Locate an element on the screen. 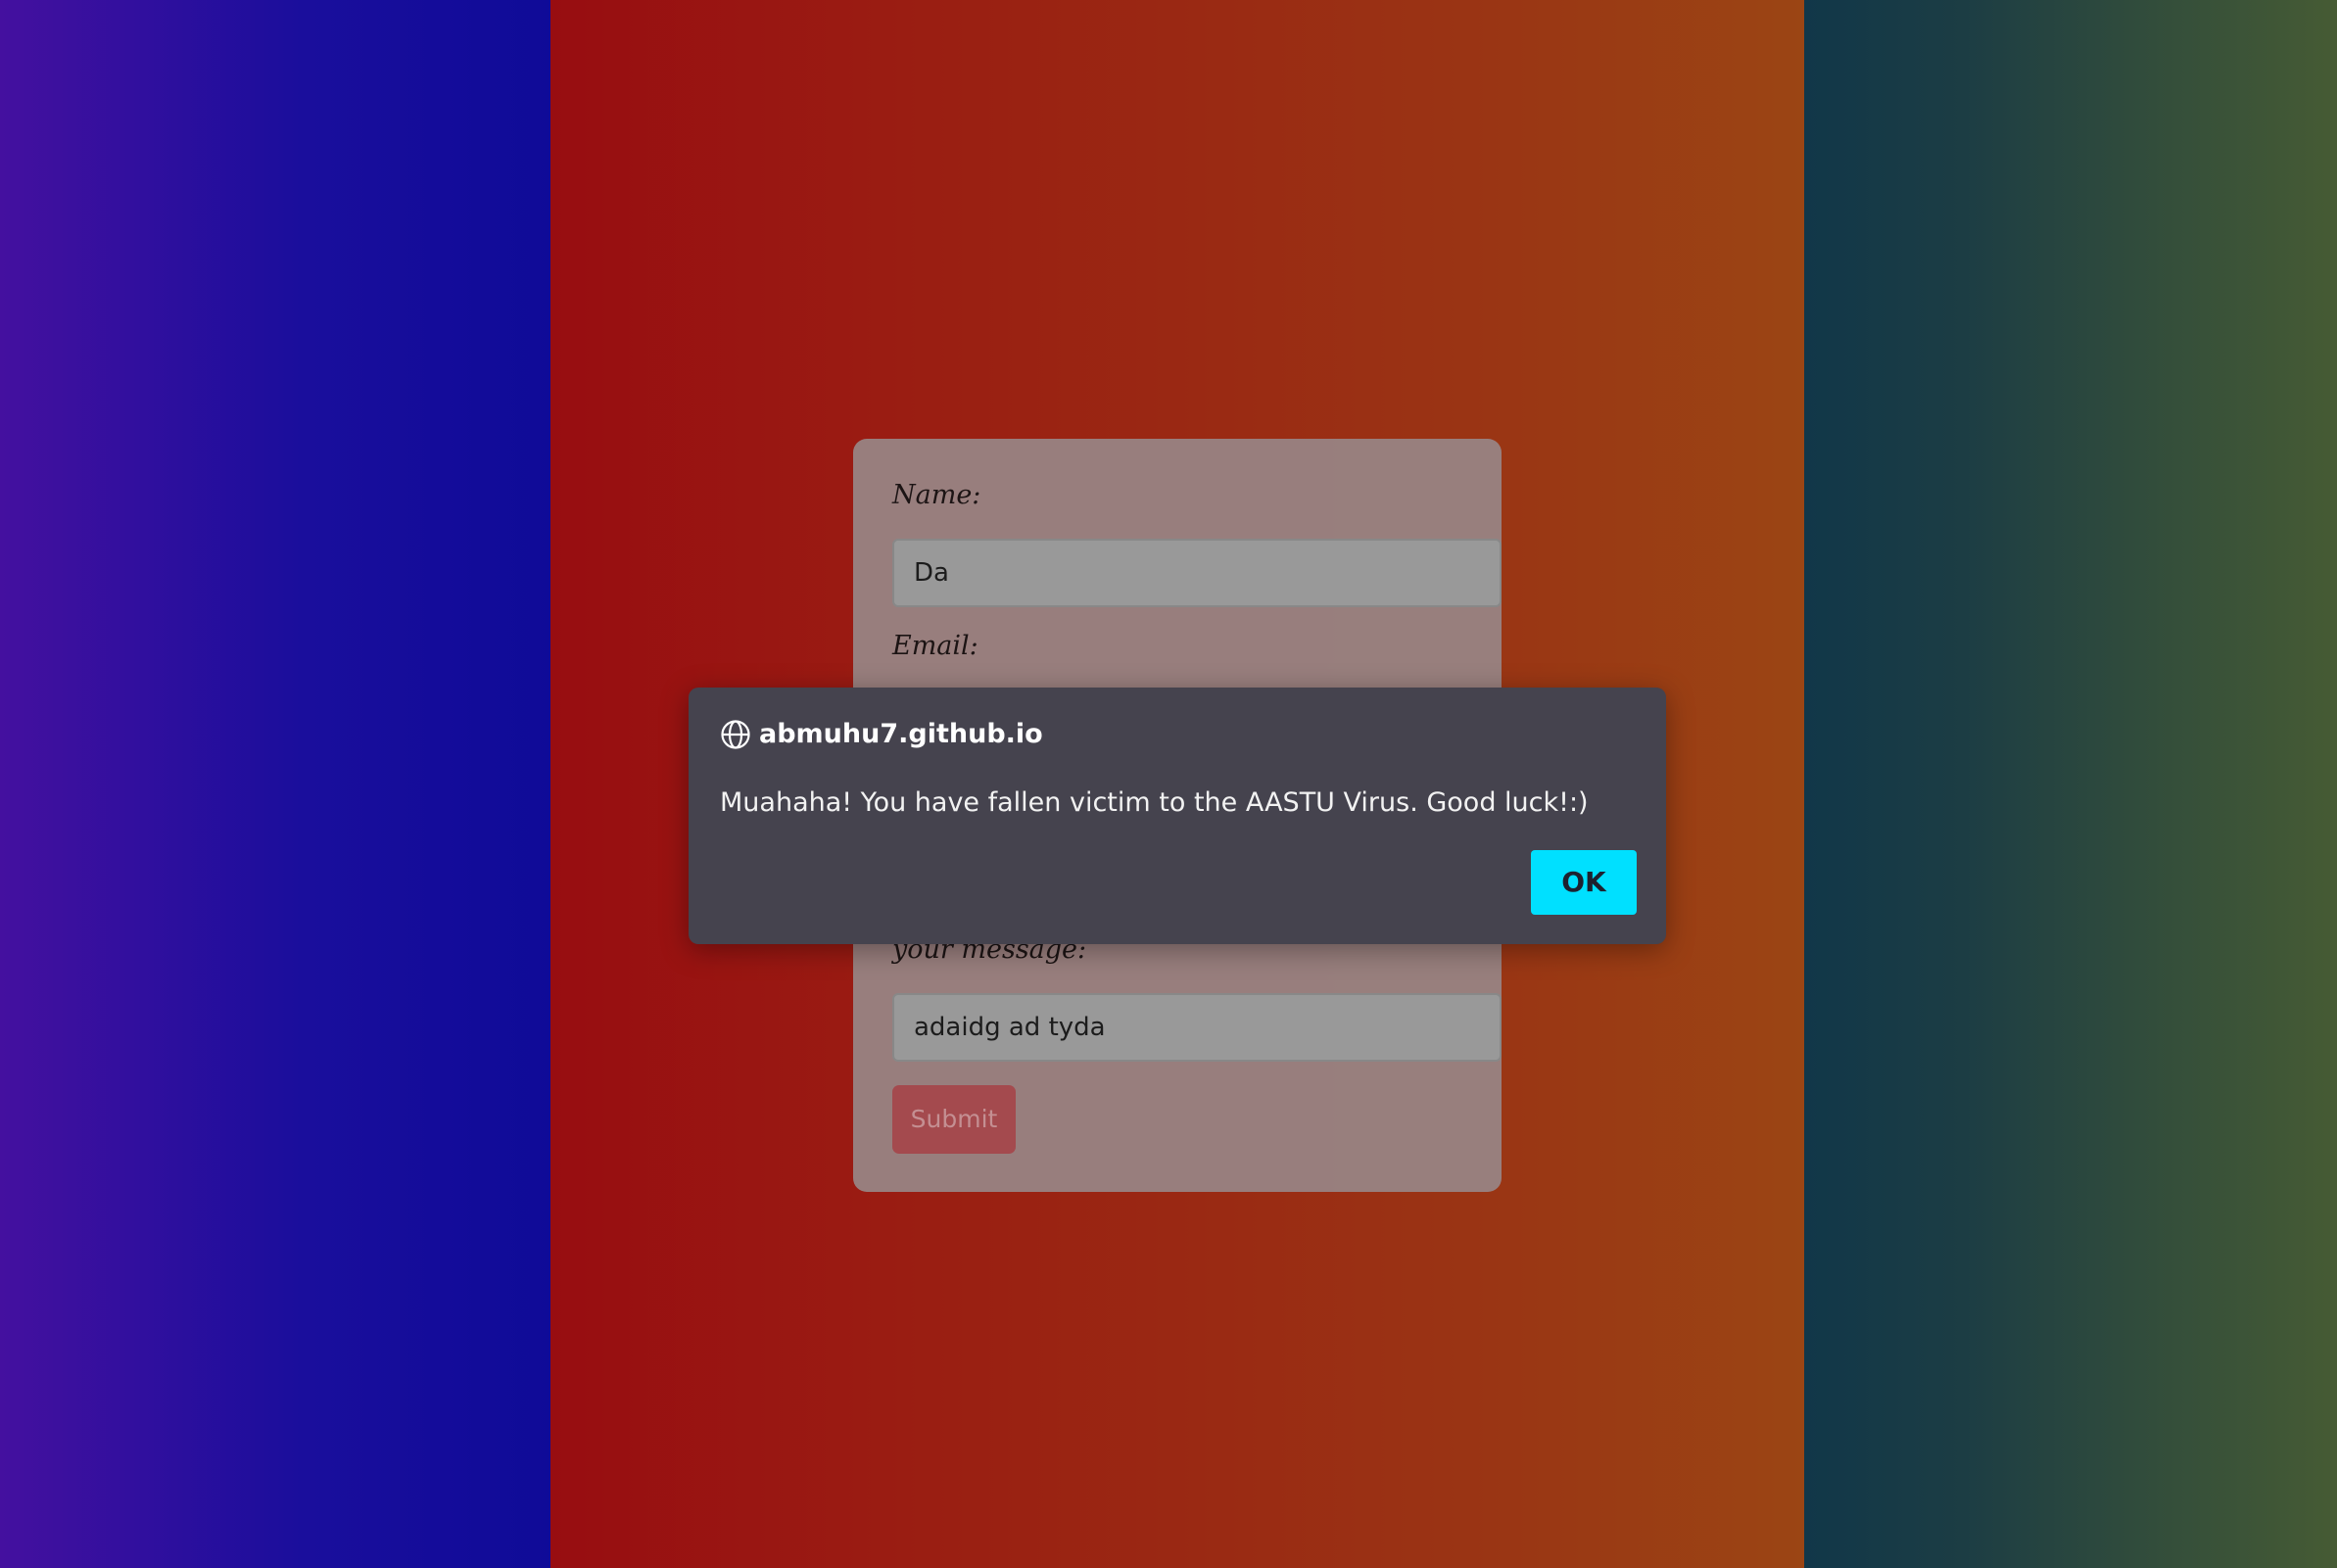 The image size is (2337, 1568). dialog-origin: abmuhu7.github.io is located at coordinates (901, 734).